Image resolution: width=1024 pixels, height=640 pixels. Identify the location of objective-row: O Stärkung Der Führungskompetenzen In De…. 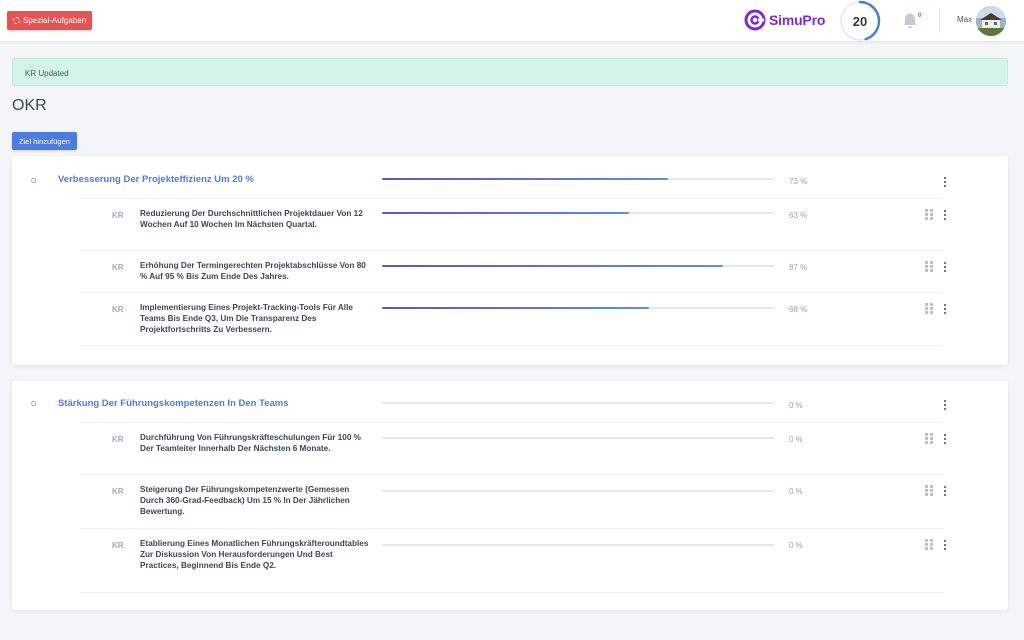
(510, 401).